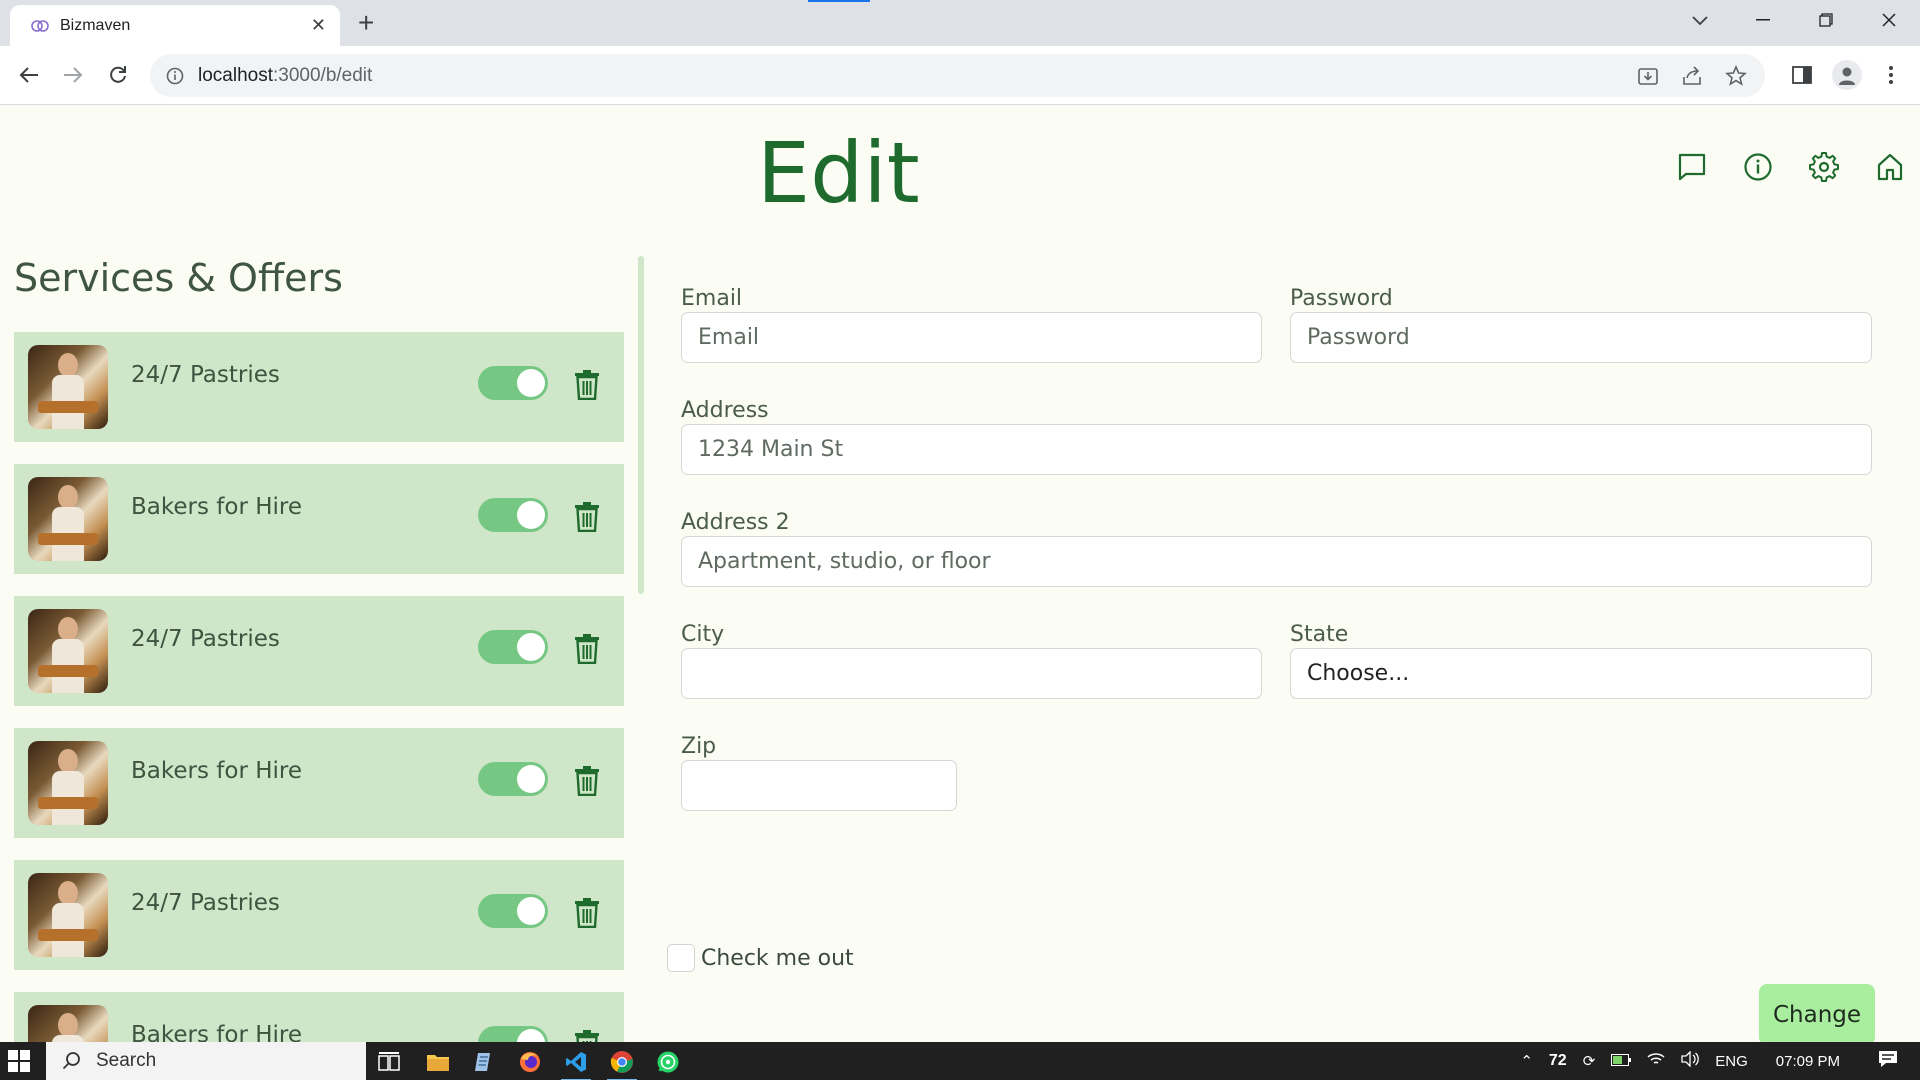  I want to click on search-icon, so click(71, 1061).